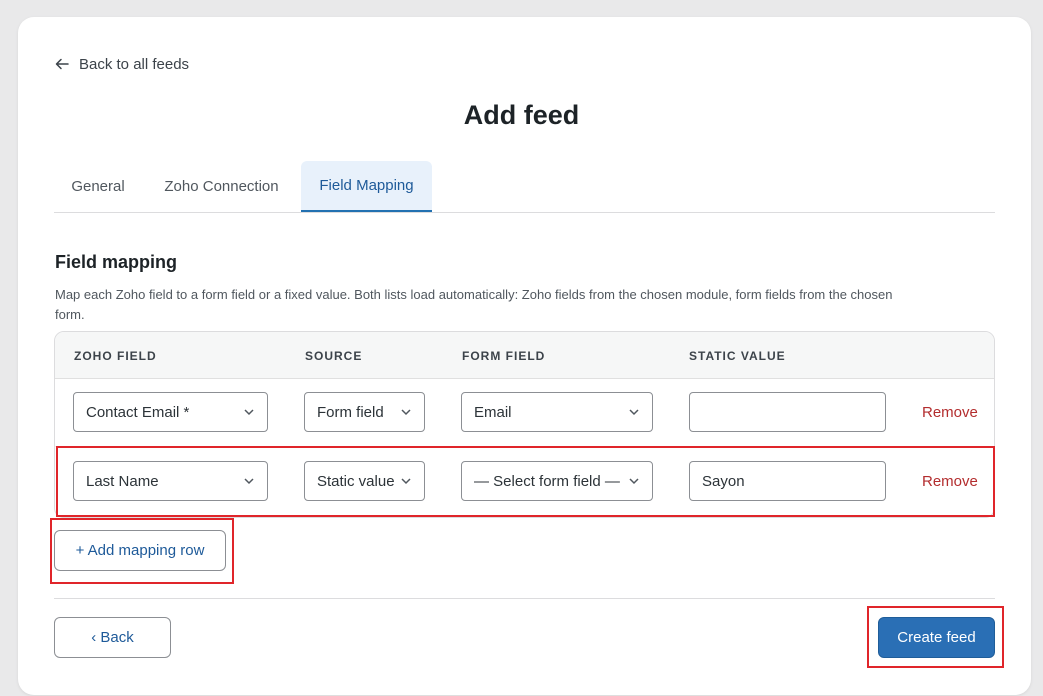 This screenshot has height=696, width=1043. Describe the element at coordinates (350, 412) in the screenshot. I see `source-value: Form field` at that location.